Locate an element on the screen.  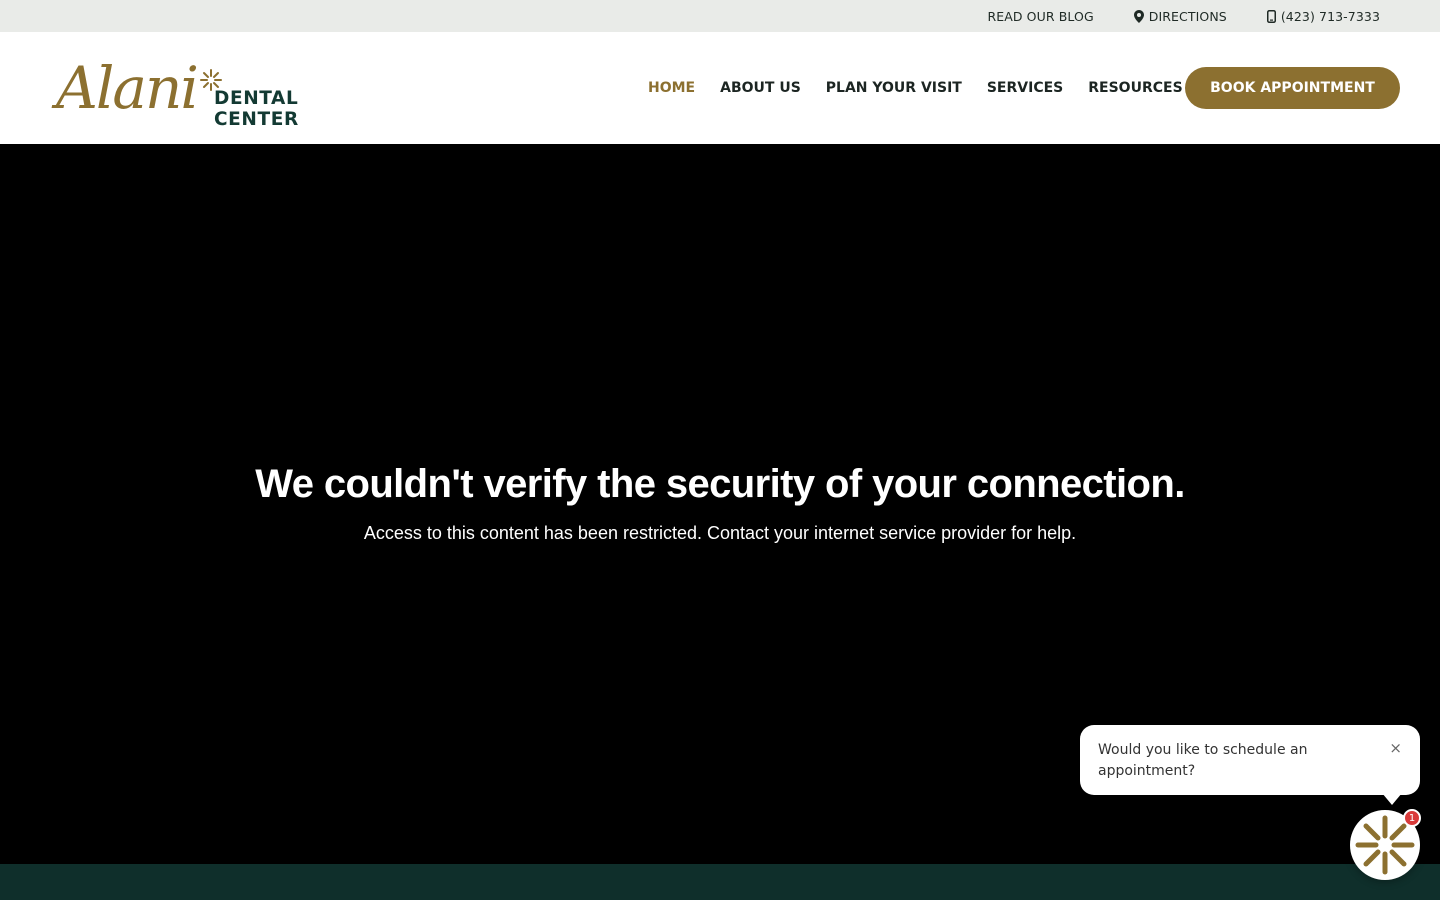
notification-badge: 1 is located at coordinates (1412, 818).